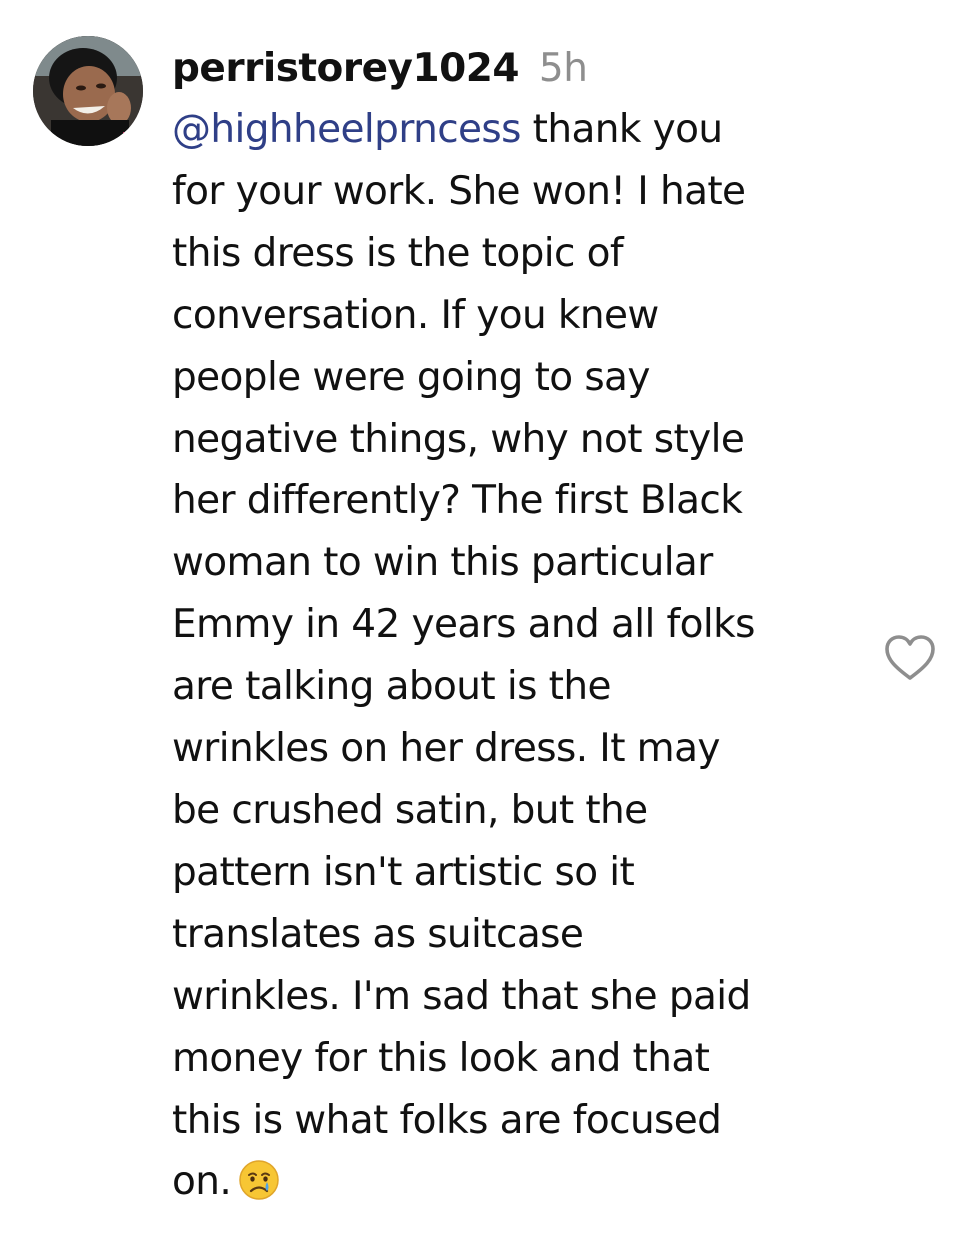 The image size is (980, 1234). Describe the element at coordinates (621, 129) in the screenshot. I see `comment-text-segment: thank you` at that location.